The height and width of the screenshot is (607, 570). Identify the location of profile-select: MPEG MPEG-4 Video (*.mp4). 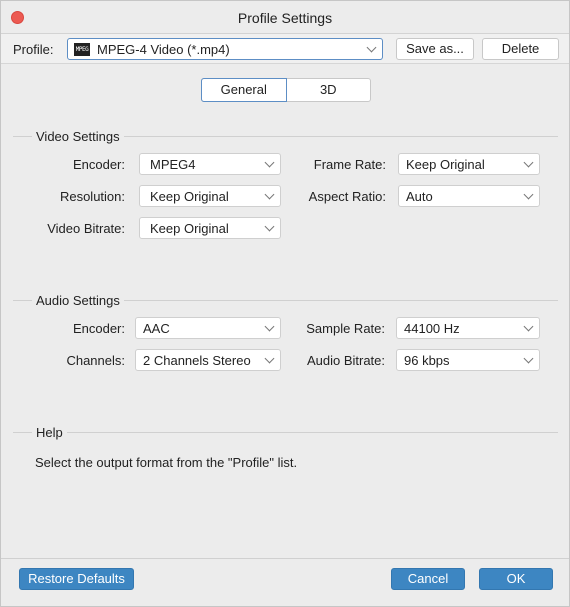
(225, 49).